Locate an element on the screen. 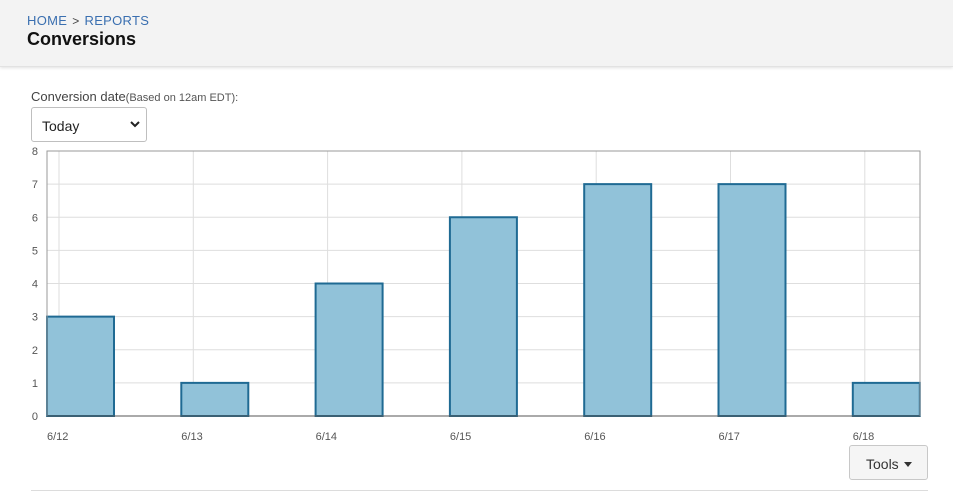 This screenshot has height=492, width=953. page-title: Conversions is located at coordinates (82, 39).